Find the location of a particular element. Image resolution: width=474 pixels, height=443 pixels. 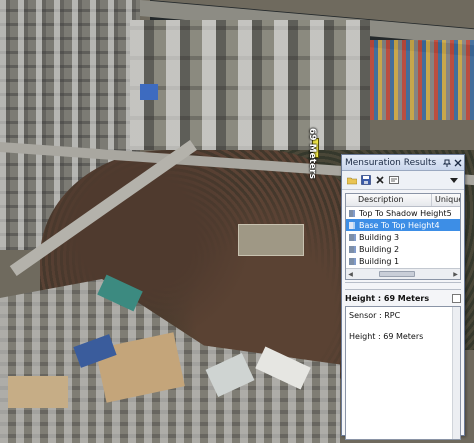

close-icon is located at coordinates (457, 162).